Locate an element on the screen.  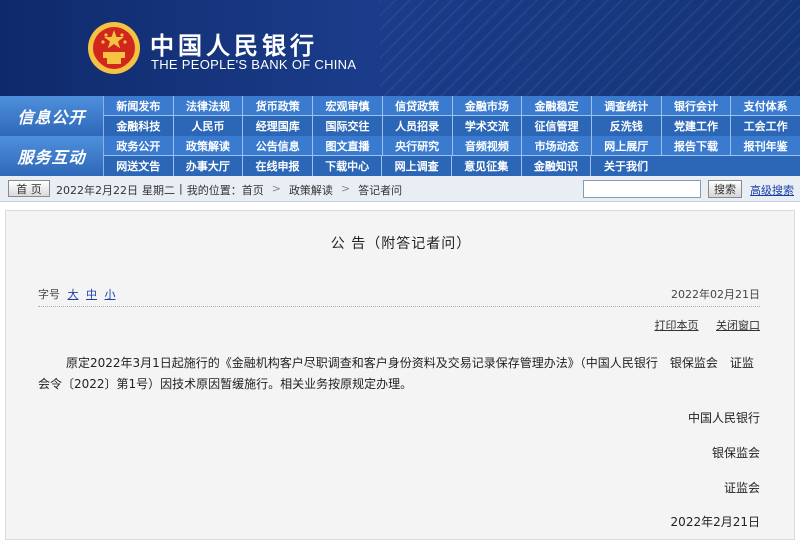
font-size-large-link: 大 is located at coordinates (73, 294).